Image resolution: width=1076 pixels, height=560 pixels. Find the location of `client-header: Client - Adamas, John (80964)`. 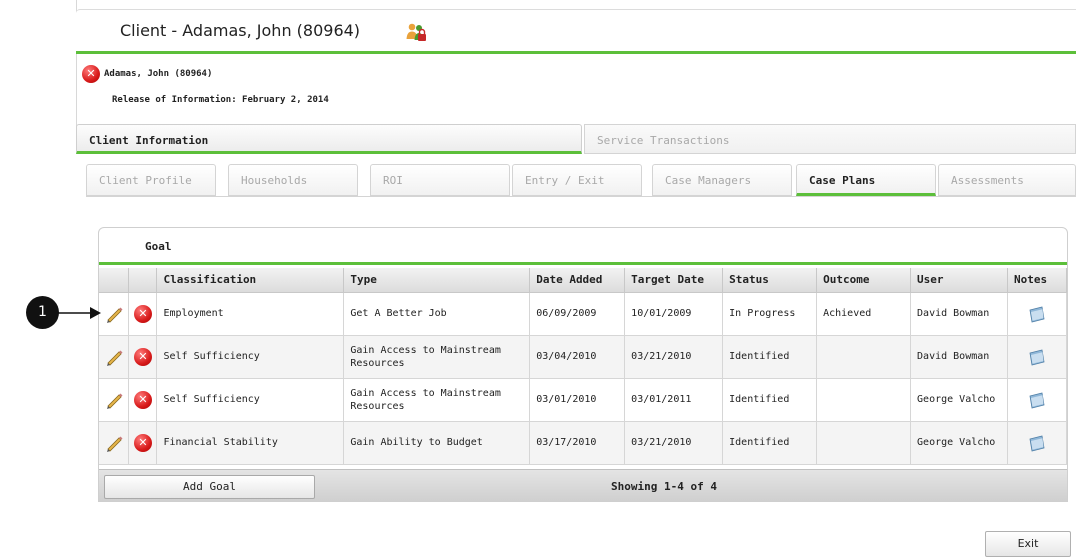

client-header: Client - Adamas, John (80964) is located at coordinates (576, 31).